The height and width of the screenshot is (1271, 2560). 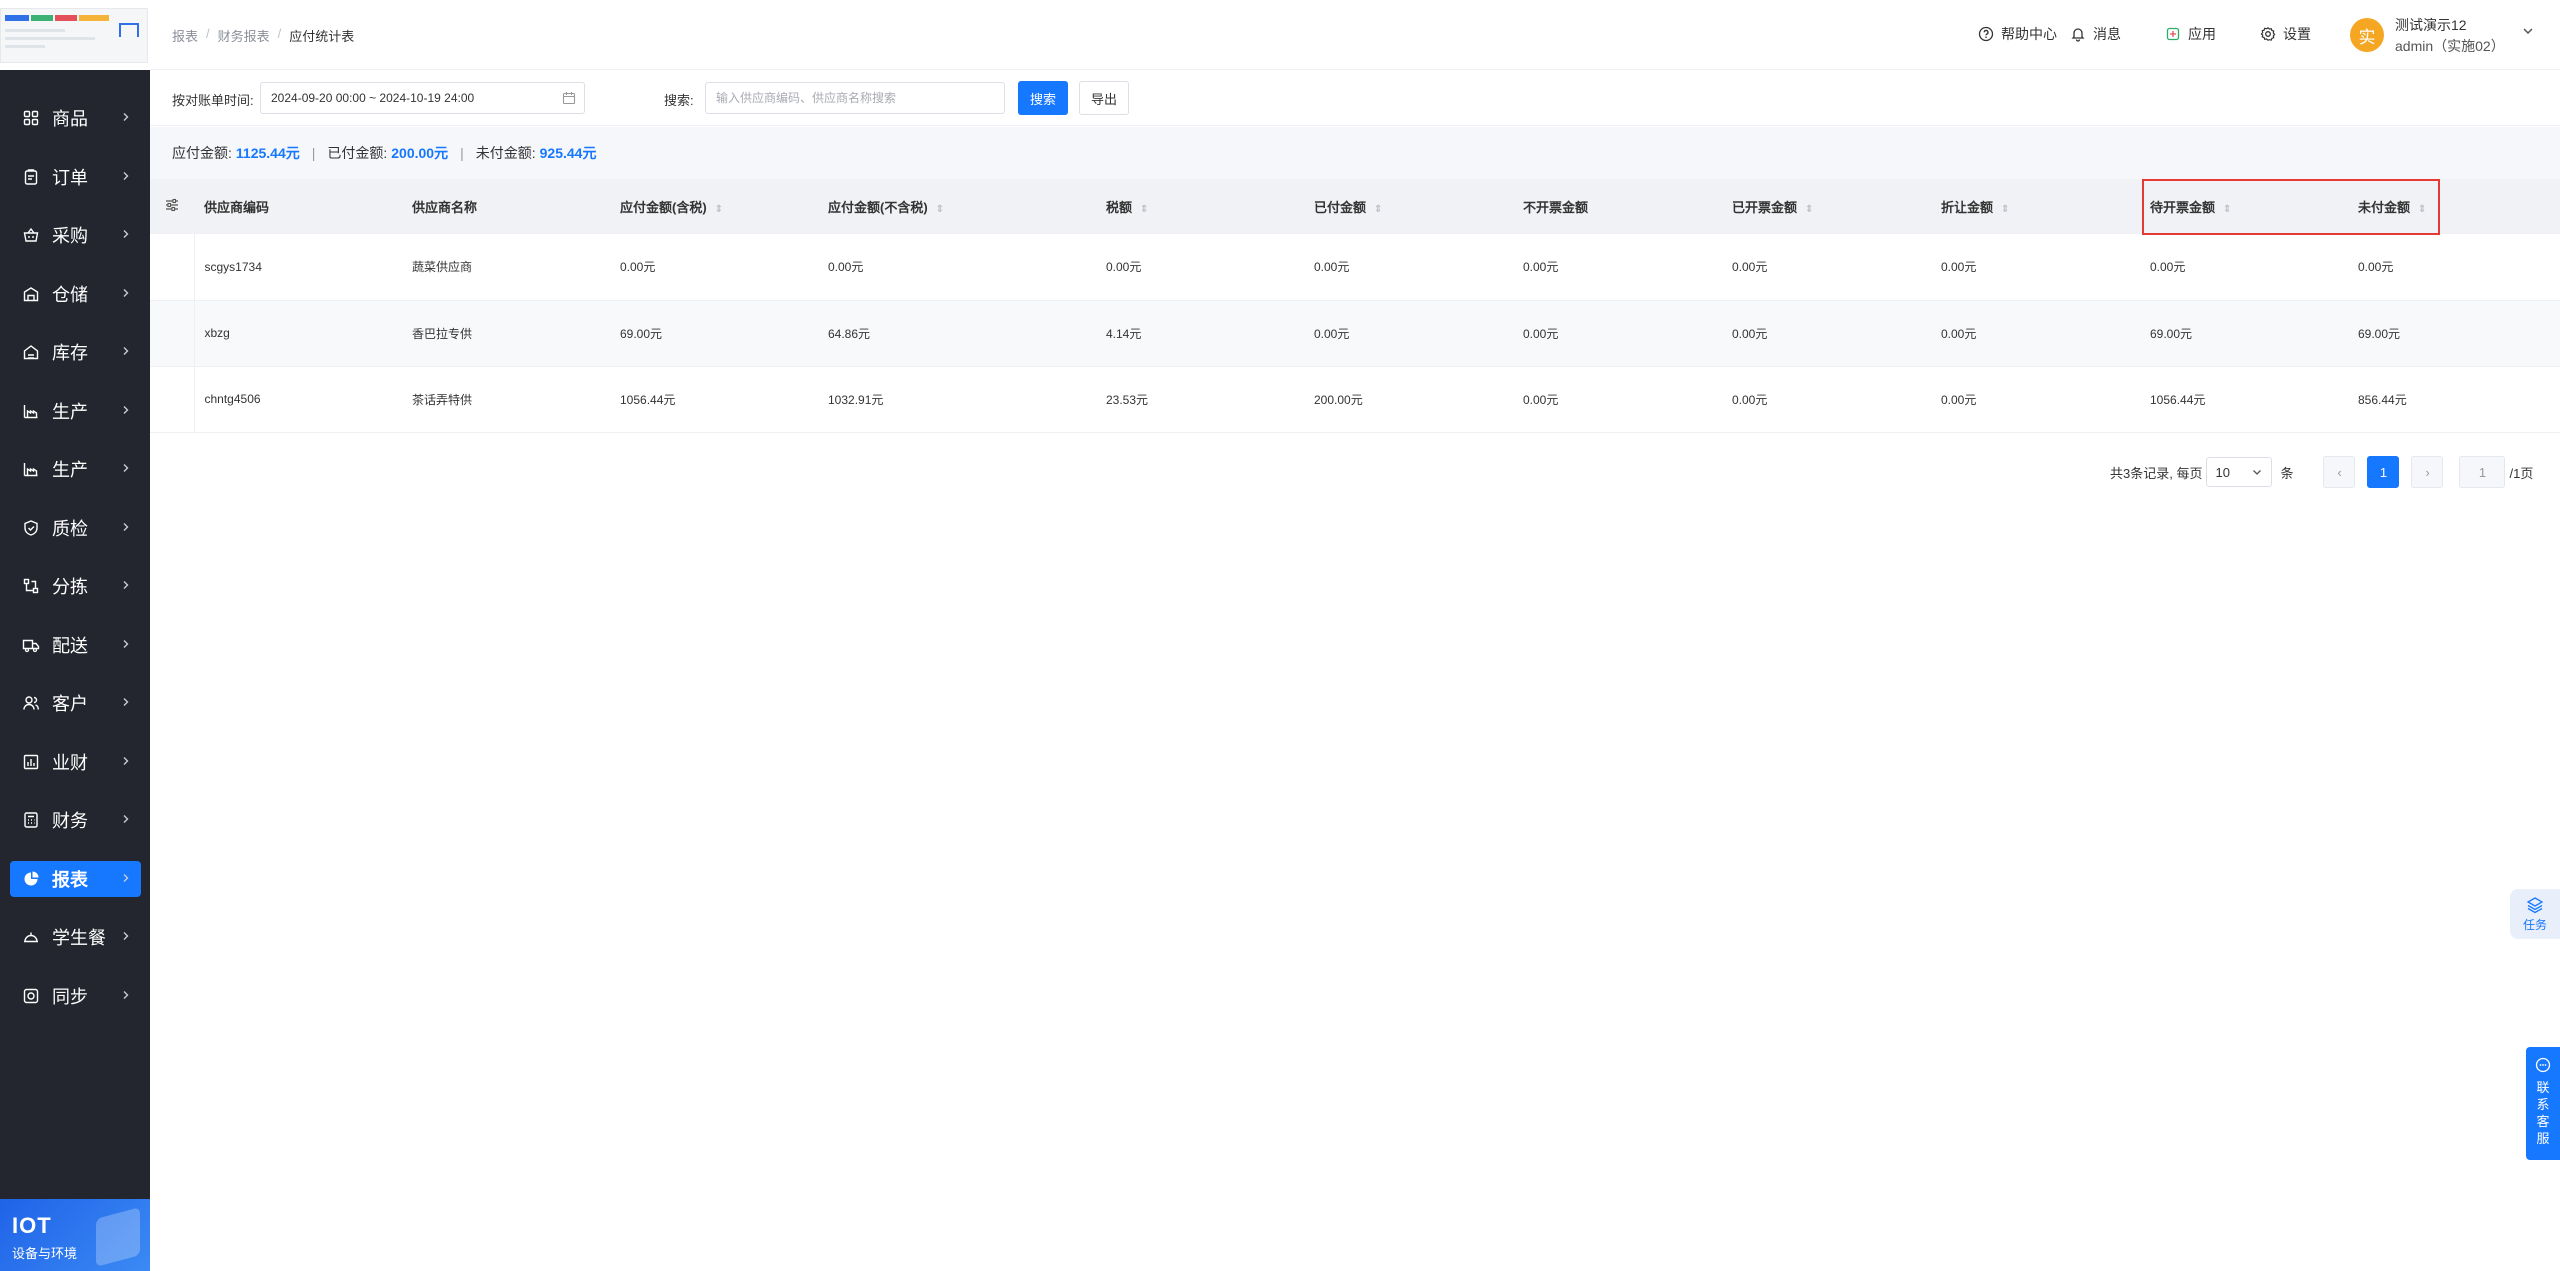 I want to click on next-page-button: ›, so click(x=2427, y=472).